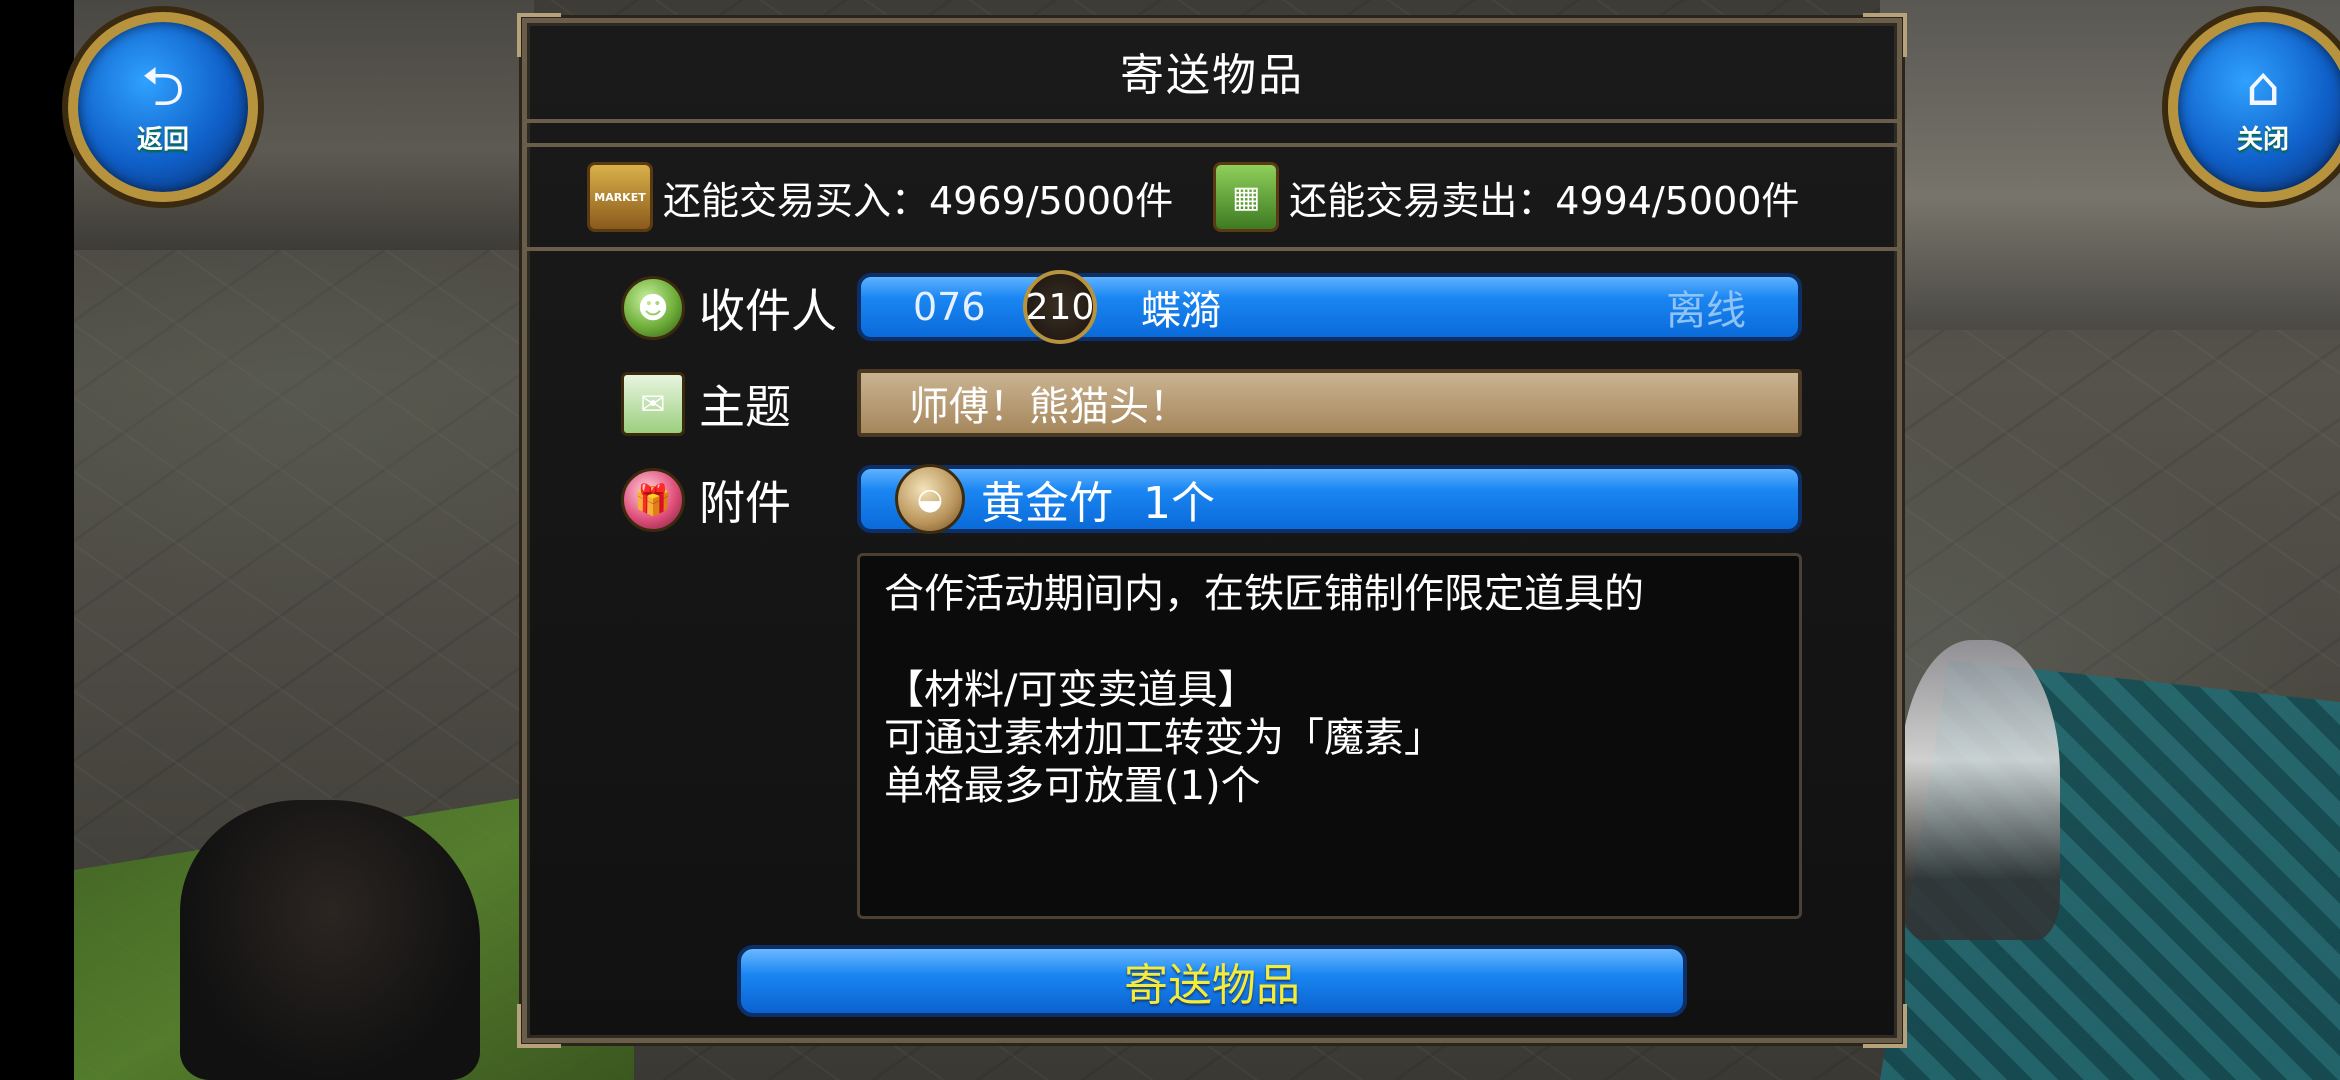  I want to click on recipient-level-badge: 210, so click(1060, 307).